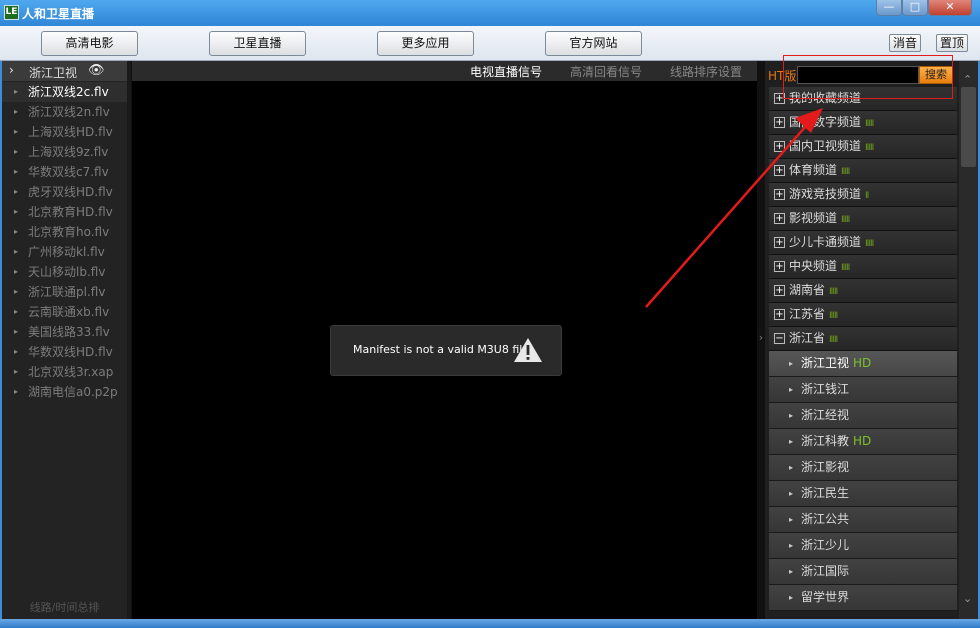  Describe the element at coordinates (53, 73) in the screenshot. I see `current-channel-name: 浙江卫视` at that location.